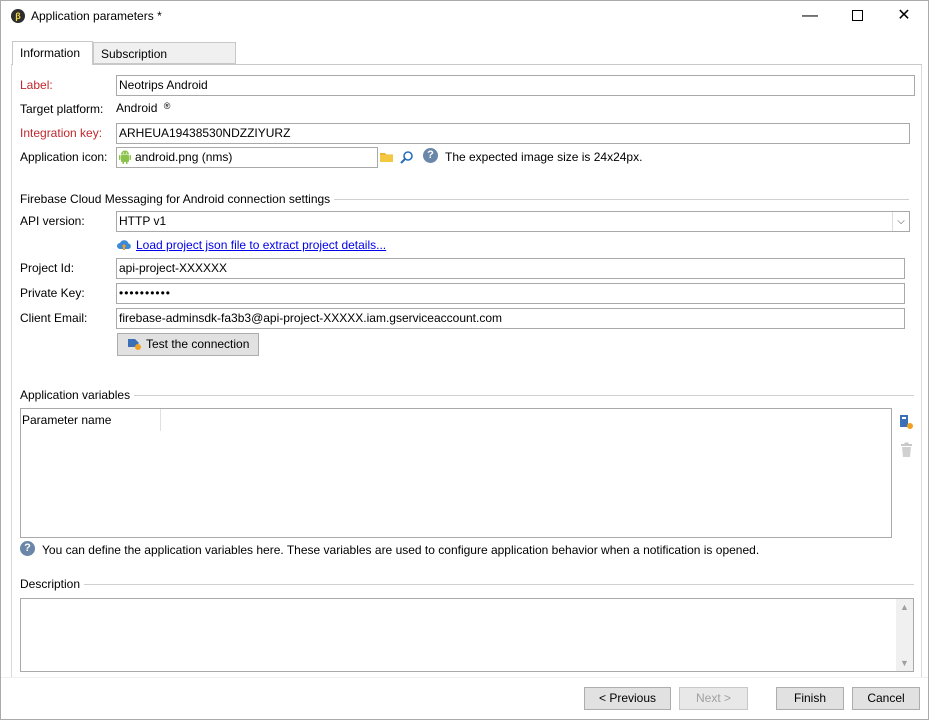 The width and height of the screenshot is (929, 720). I want to click on description-title: Description, so click(52, 584).